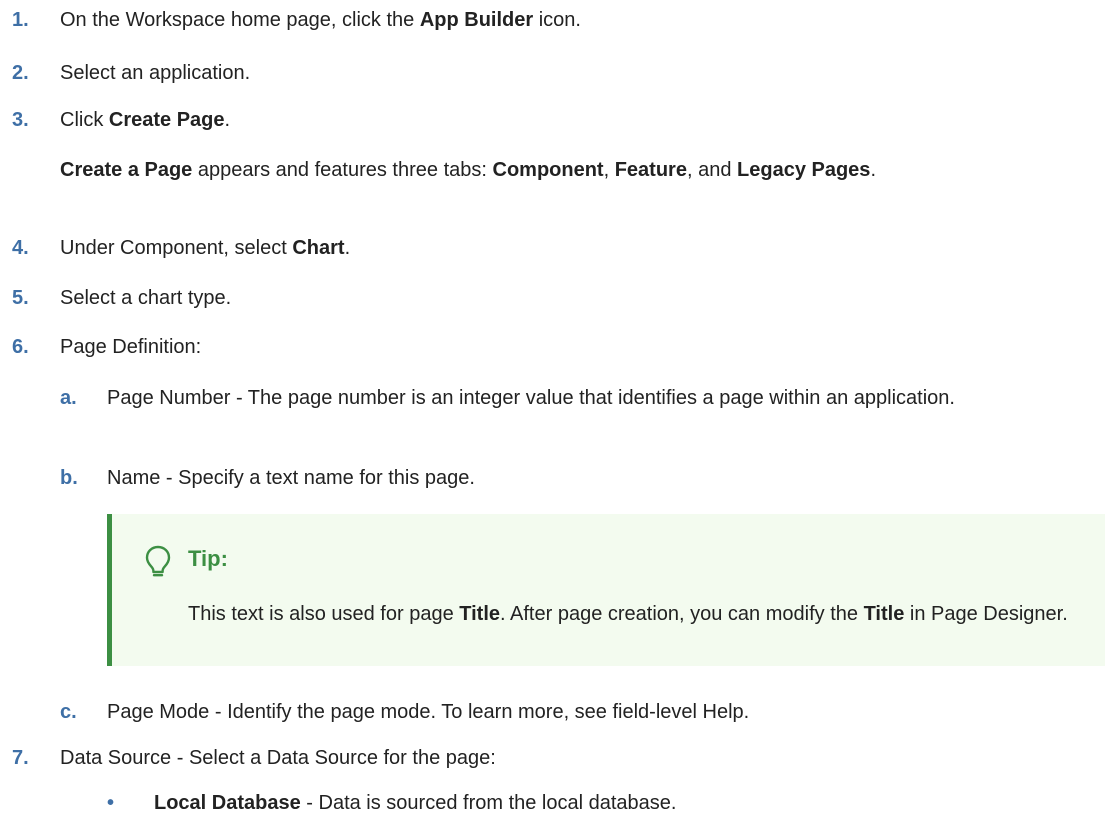 The image size is (1105, 831). Describe the element at coordinates (570, 248) in the screenshot. I see `step-text: Under Component, select Chart.` at that location.